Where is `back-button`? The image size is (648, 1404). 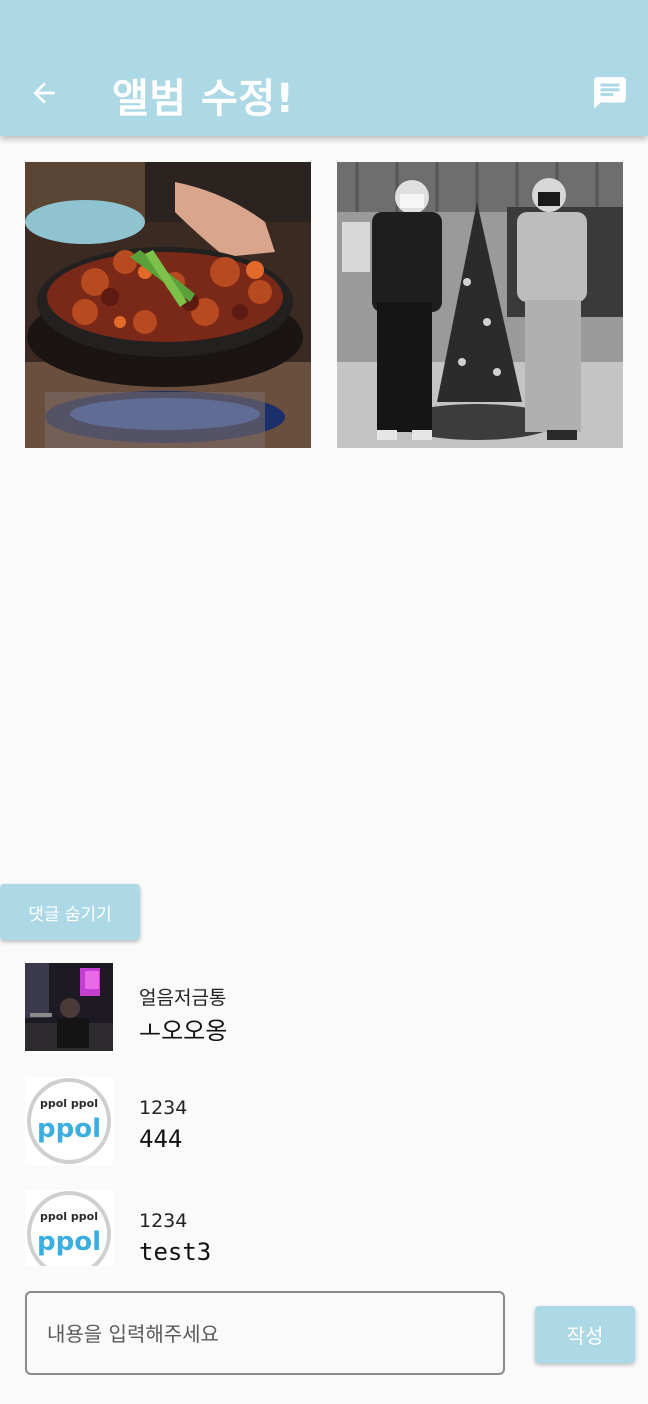
back-button is located at coordinates (44, 93).